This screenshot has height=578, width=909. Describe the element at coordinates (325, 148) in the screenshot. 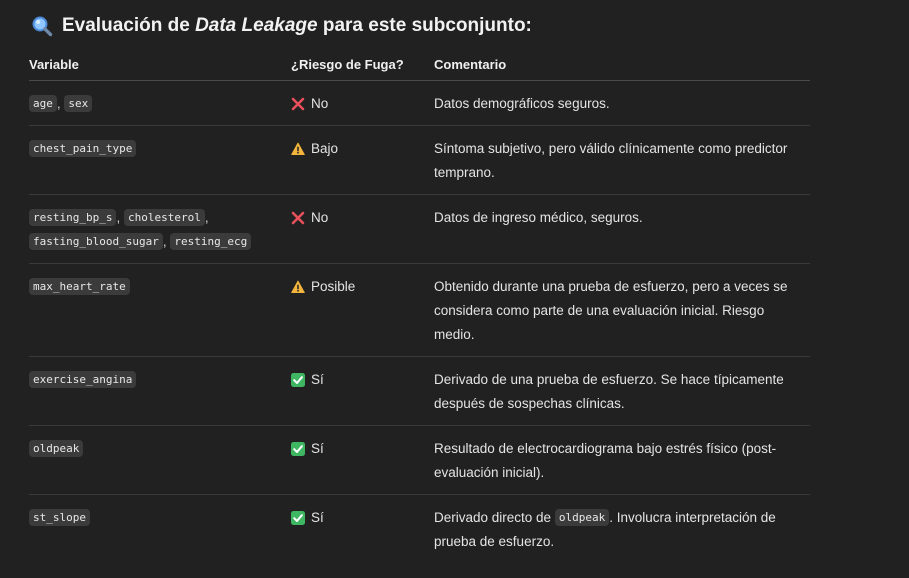

I see `risk-label: Bajo` at that location.